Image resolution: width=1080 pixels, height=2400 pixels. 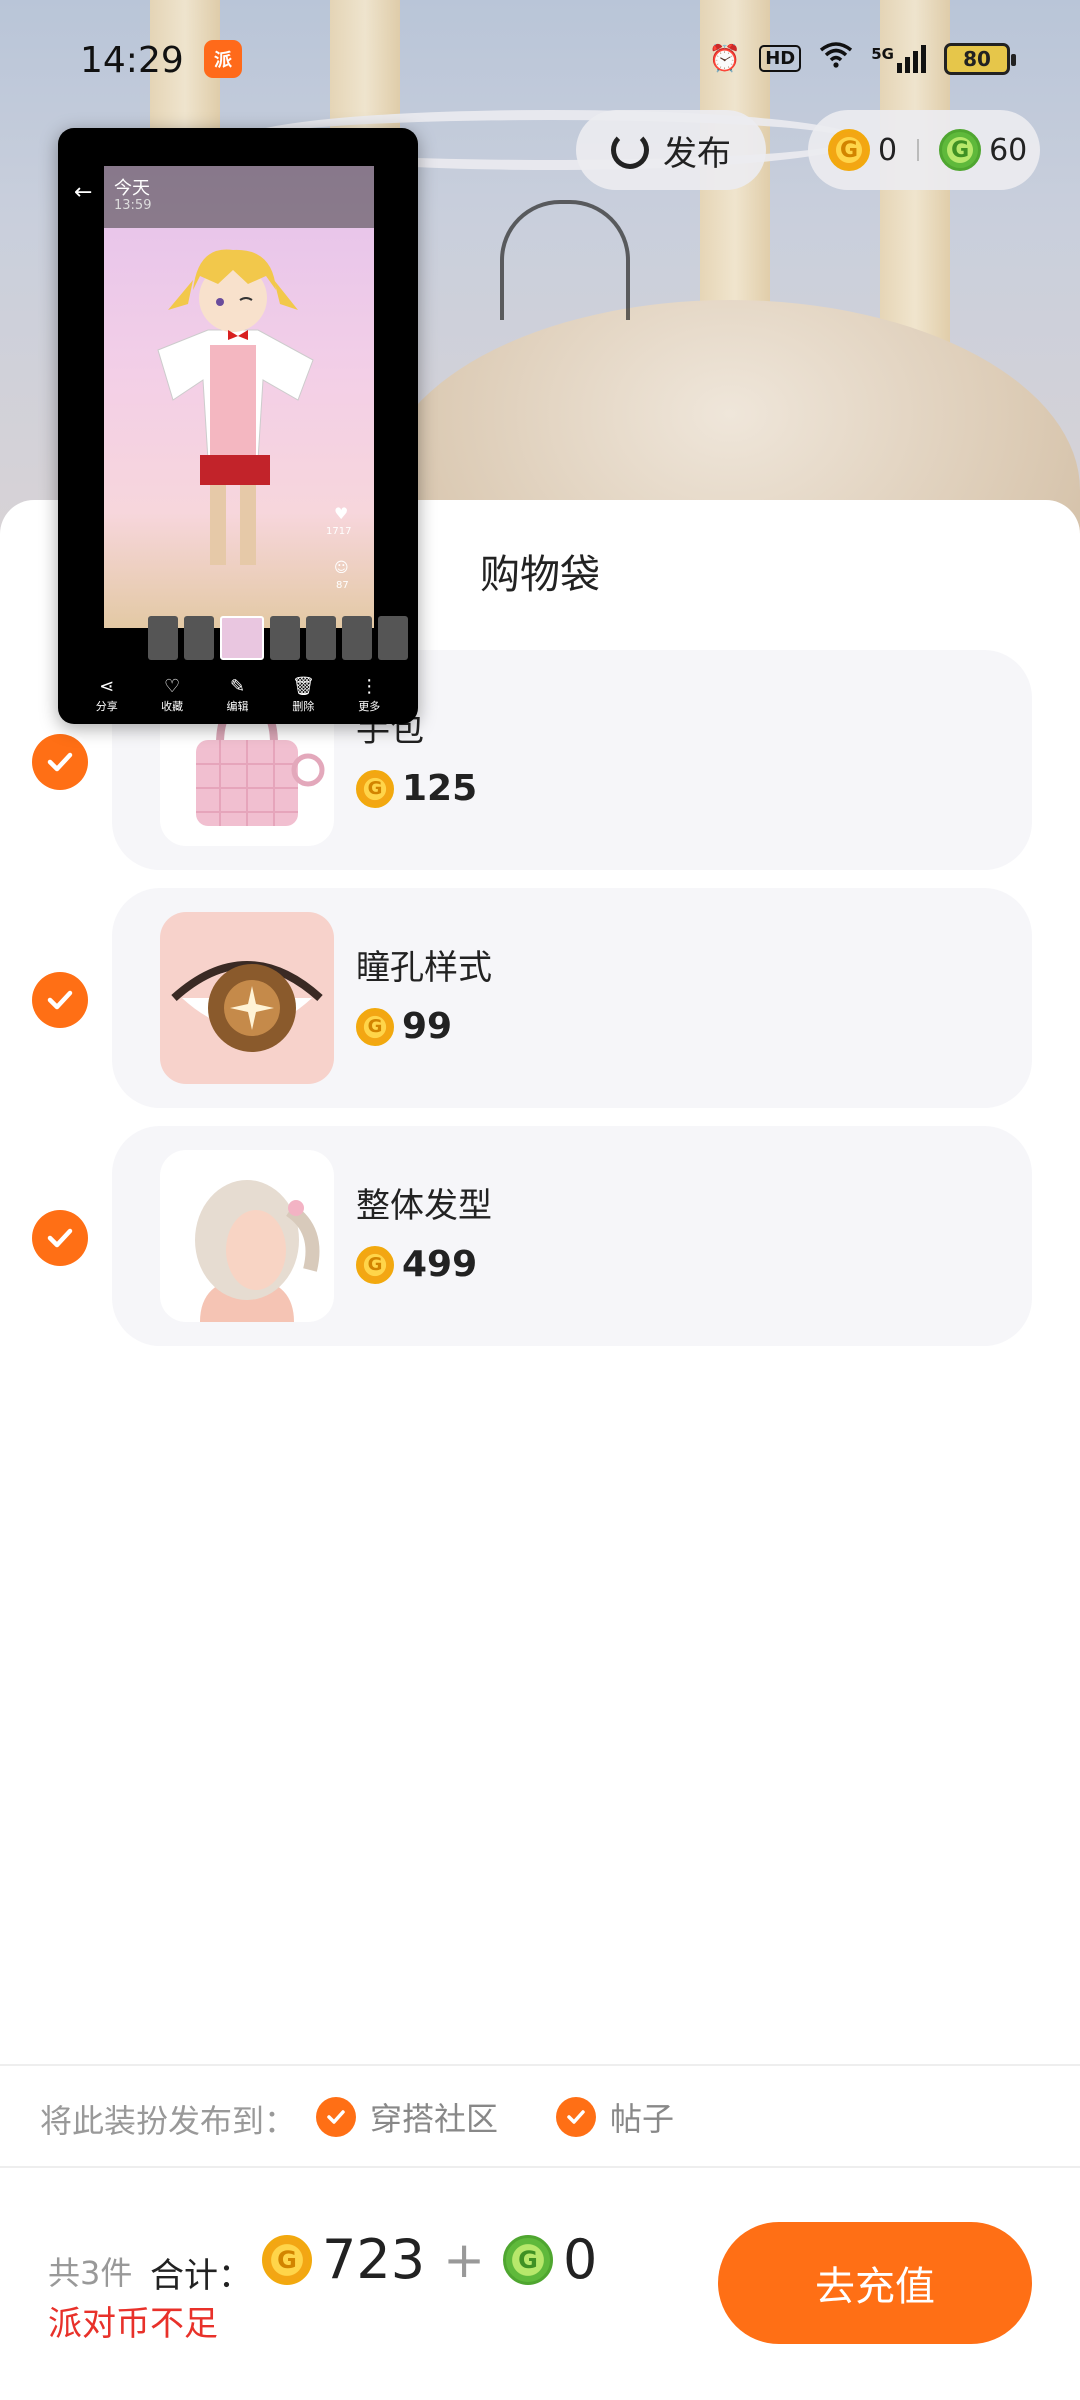 I want to click on hairstyle-thumbnail, so click(x=247, y=1236).